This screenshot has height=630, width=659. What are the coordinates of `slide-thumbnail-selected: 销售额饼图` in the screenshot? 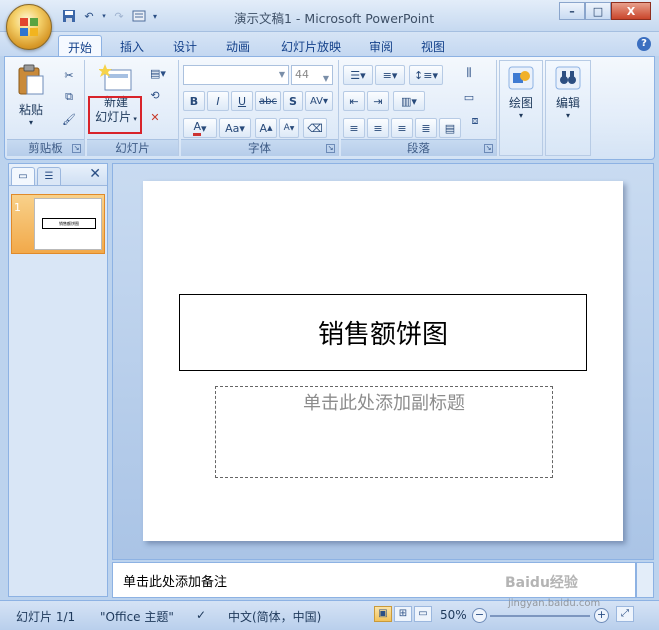 It's located at (58, 224).